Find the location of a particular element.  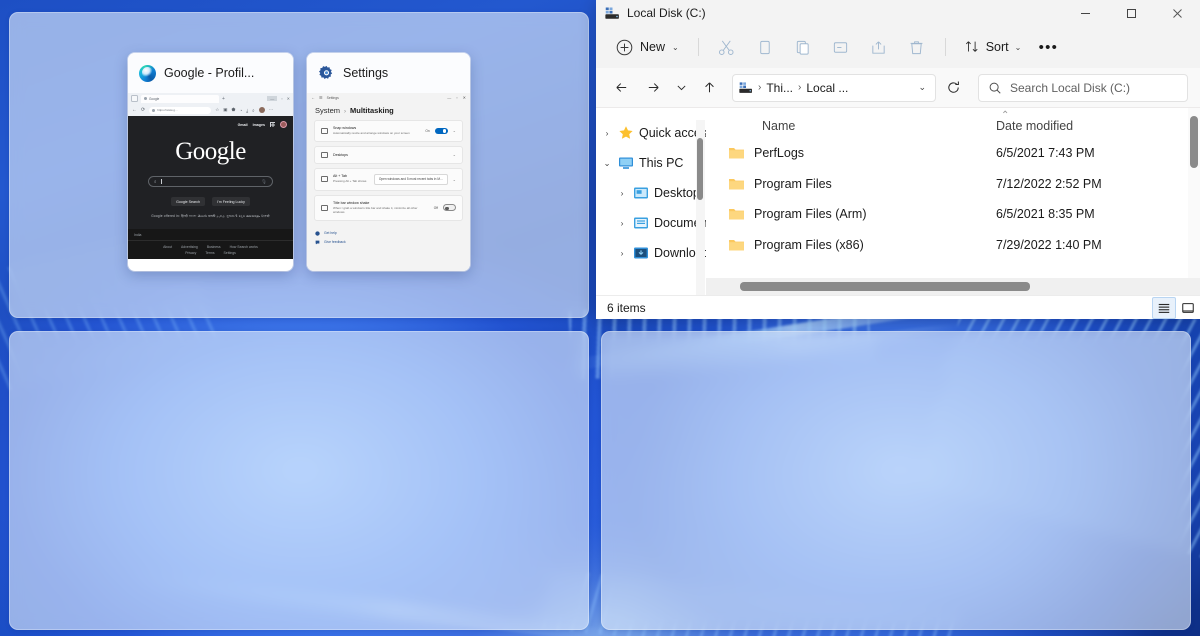

cut-button is located at coordinates (727, 47).